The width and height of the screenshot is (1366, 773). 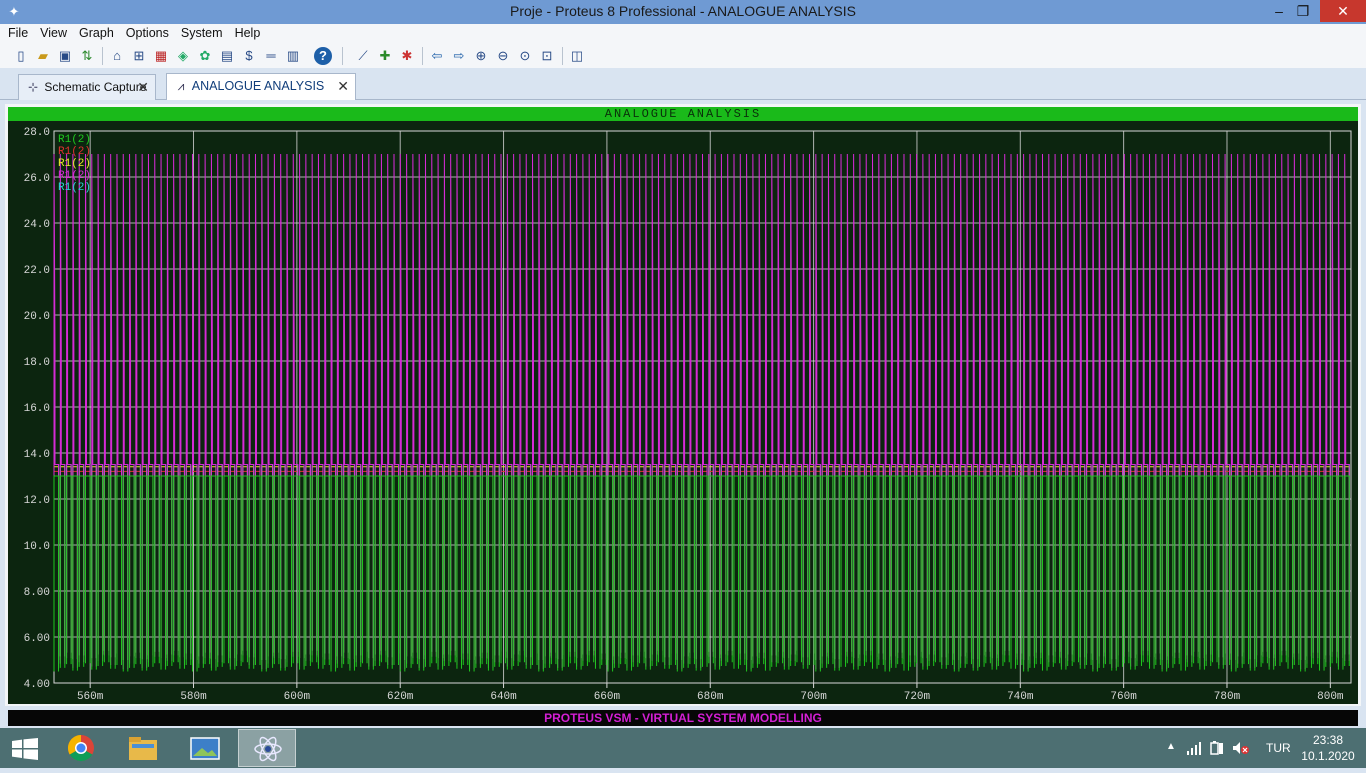 I want to click on graph-title-bar: ANALOGUE ANALYSIS, so click(x=683, y=114).